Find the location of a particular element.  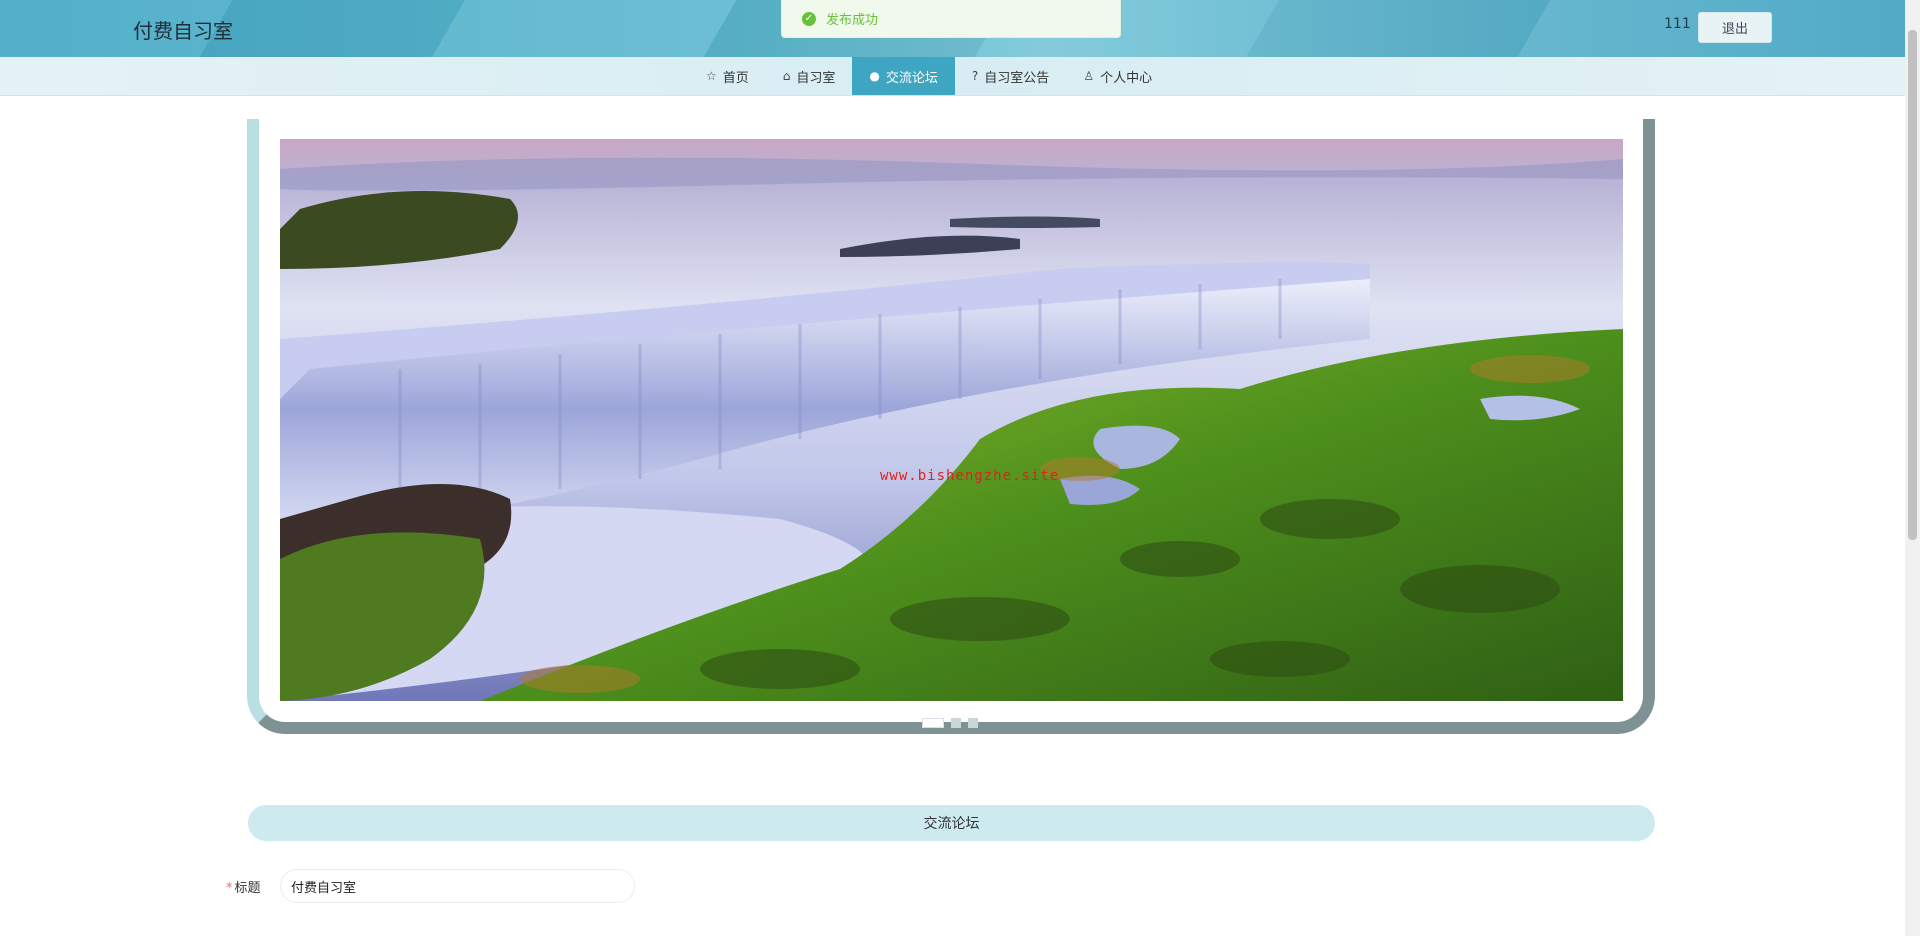

toast-message: 发布成功 is located at coordinates (852, 20).